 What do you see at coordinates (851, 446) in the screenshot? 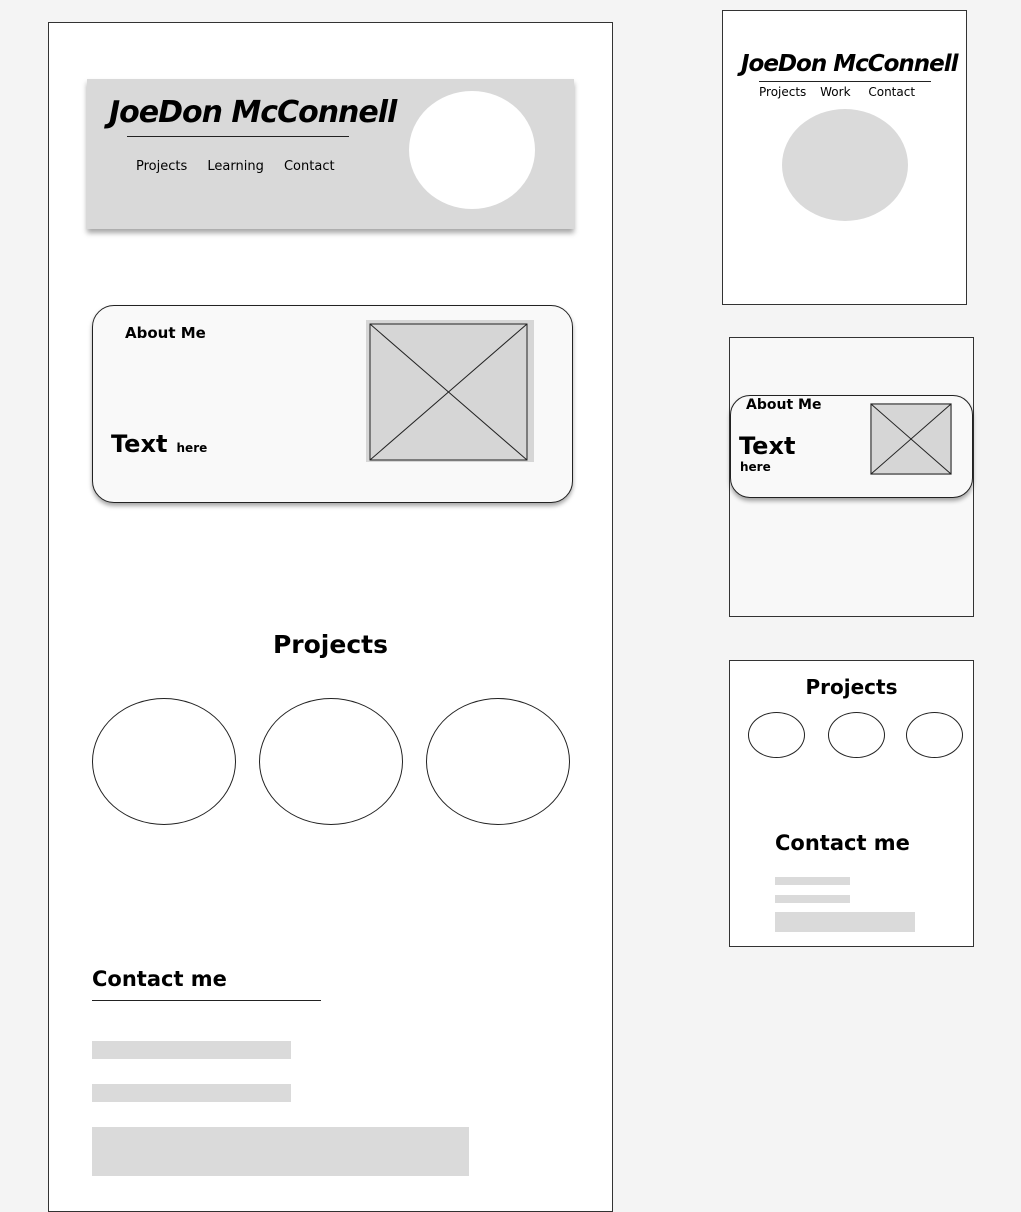
I see `mobile-about-card: About Me Text here` at bounding box center [851, 446].